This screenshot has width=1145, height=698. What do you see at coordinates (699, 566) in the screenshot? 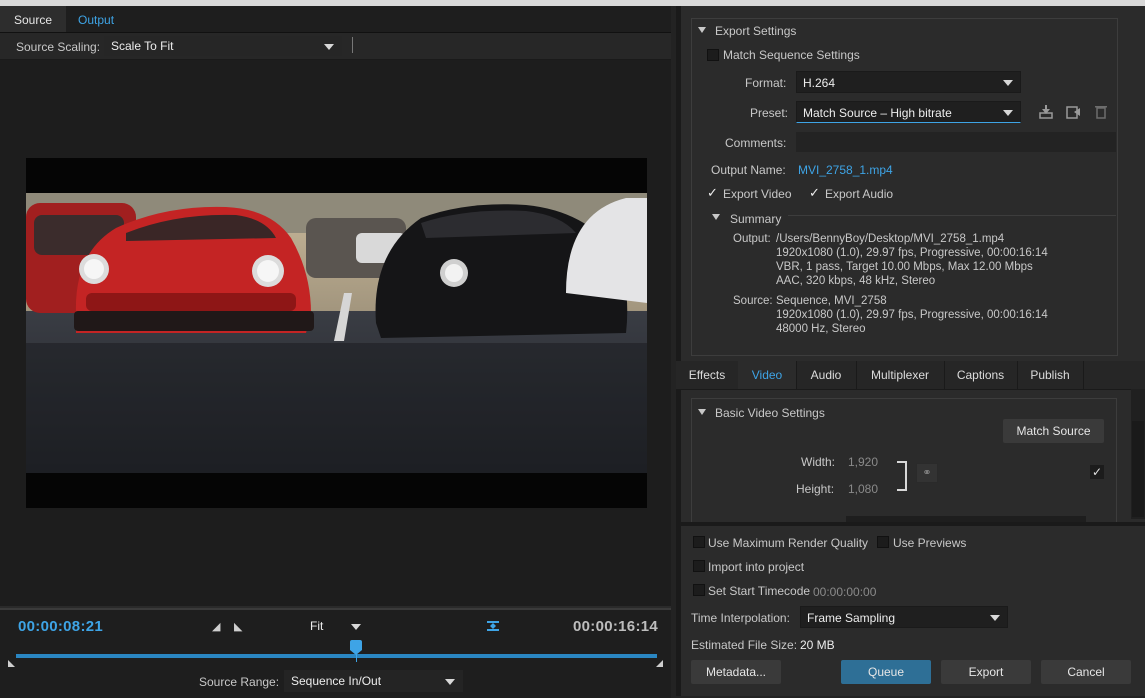
I see `import-into-project-checkbox` at bounding box center [699, 566].